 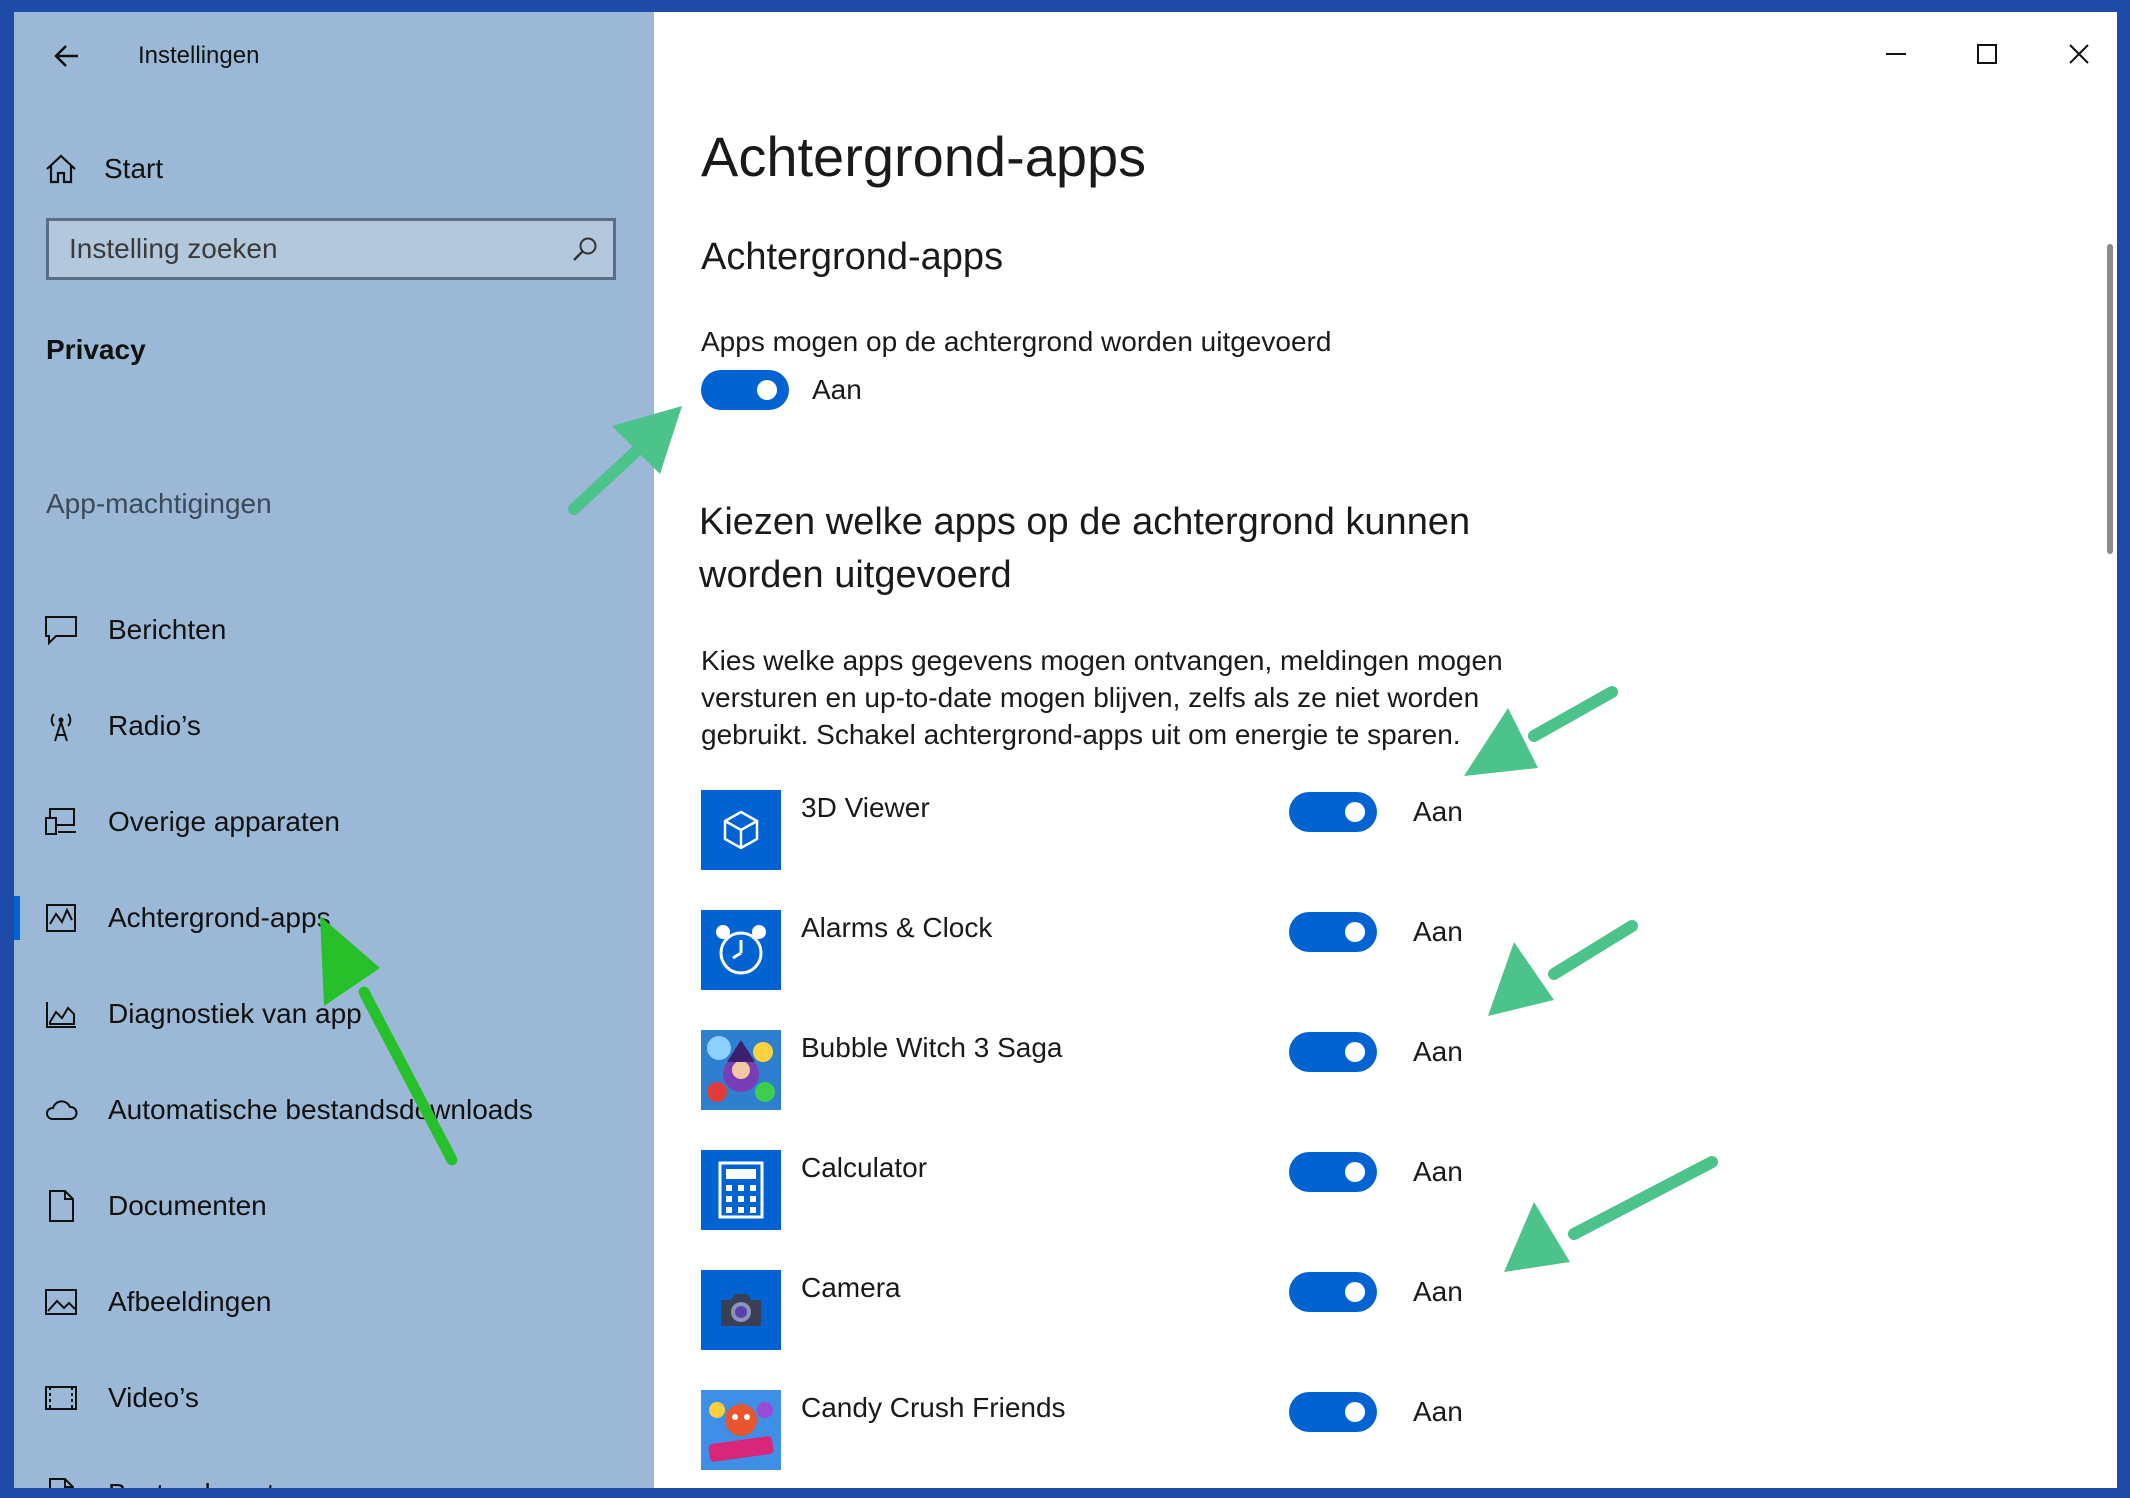 What do you see at coordinates (741, 1070) in the screenshot?
I see `bubble-witch-icon` at bounding box center [741, 1070].